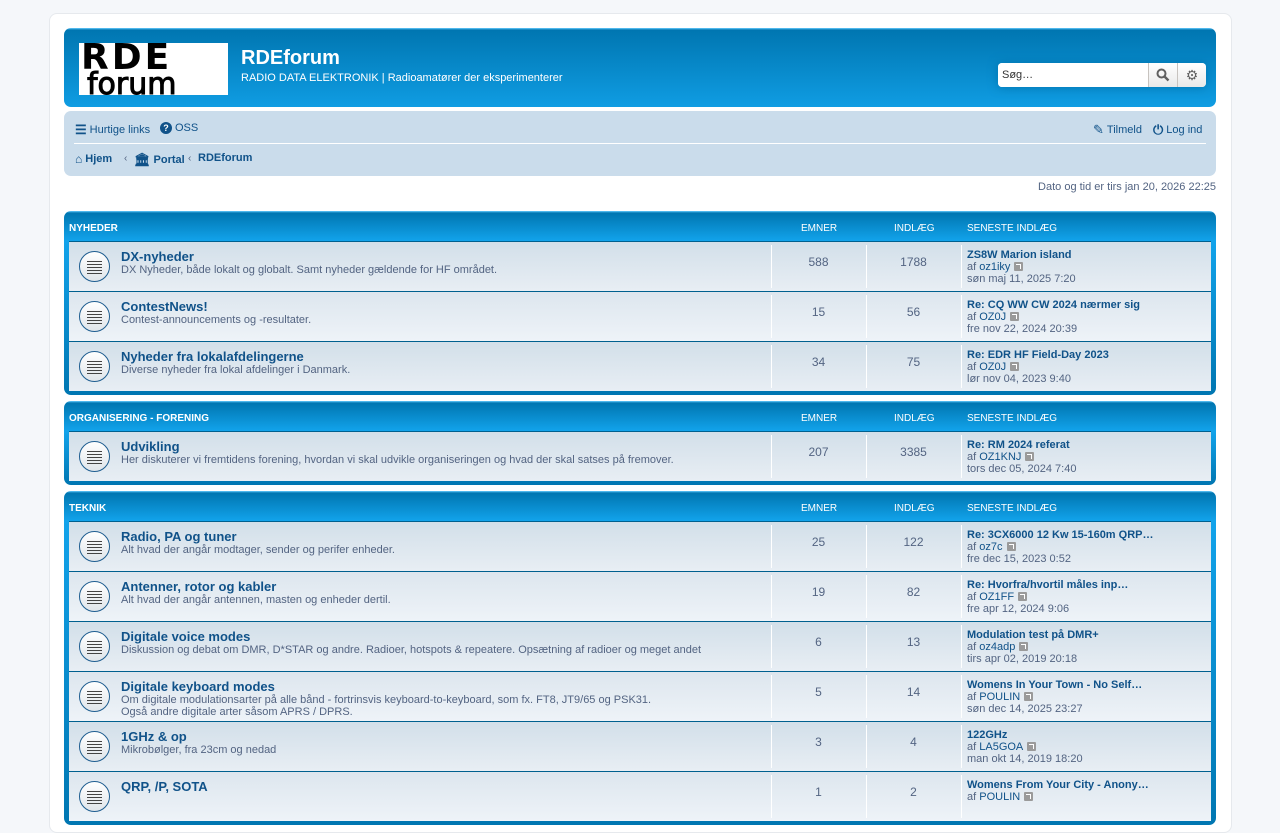 Image resolution: width=1280 pixels, height=833 pixels. I want to click on topics-count: 34, so click(818, 362).